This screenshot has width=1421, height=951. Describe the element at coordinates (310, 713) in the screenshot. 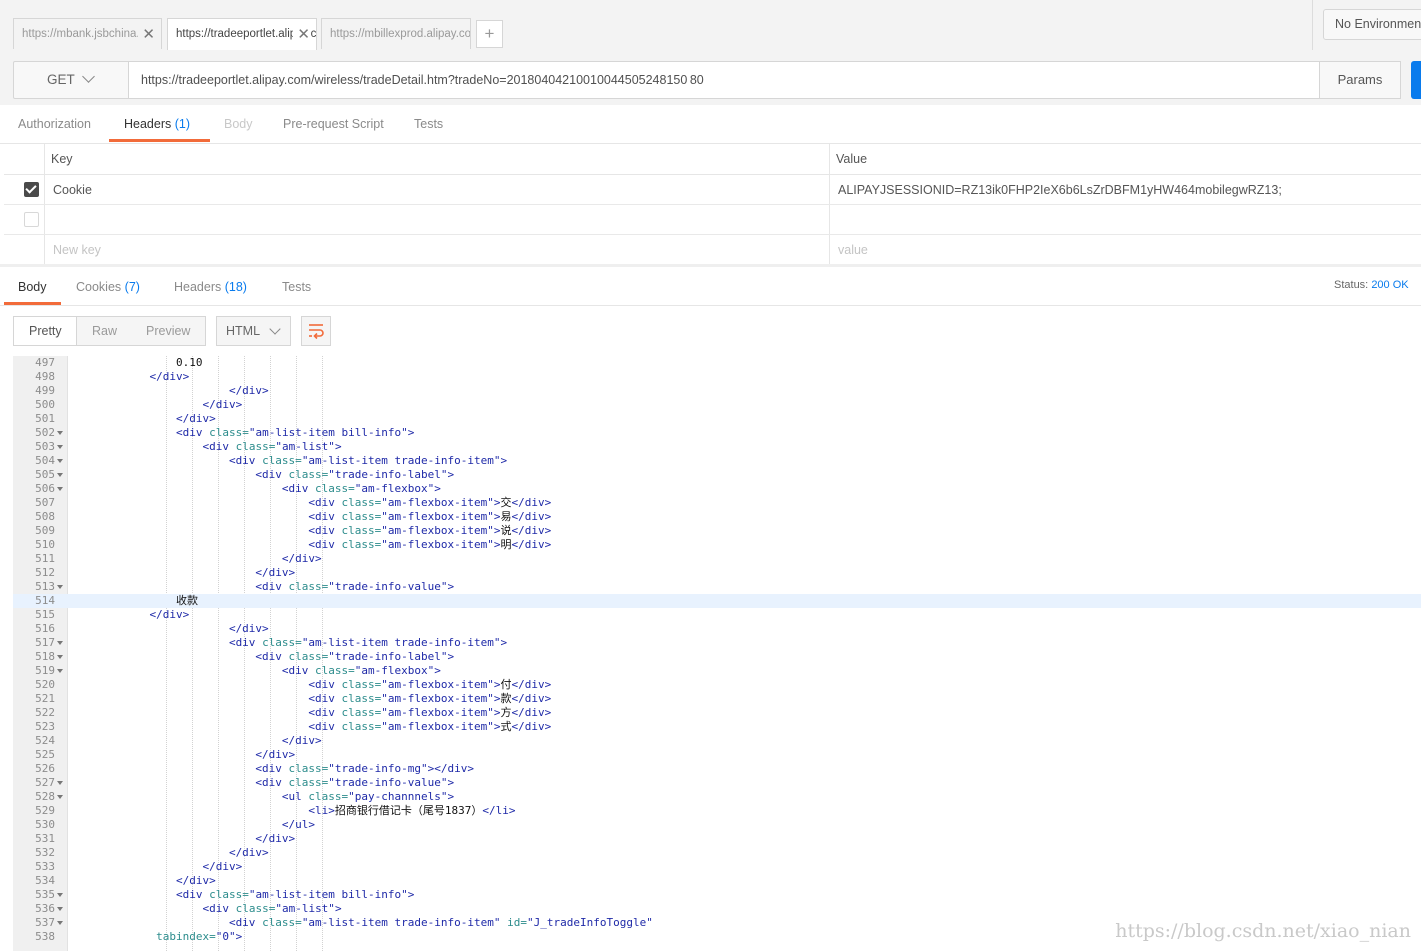

I see `code-text: <div class="am-flexbox-item">方</div>` at that location.